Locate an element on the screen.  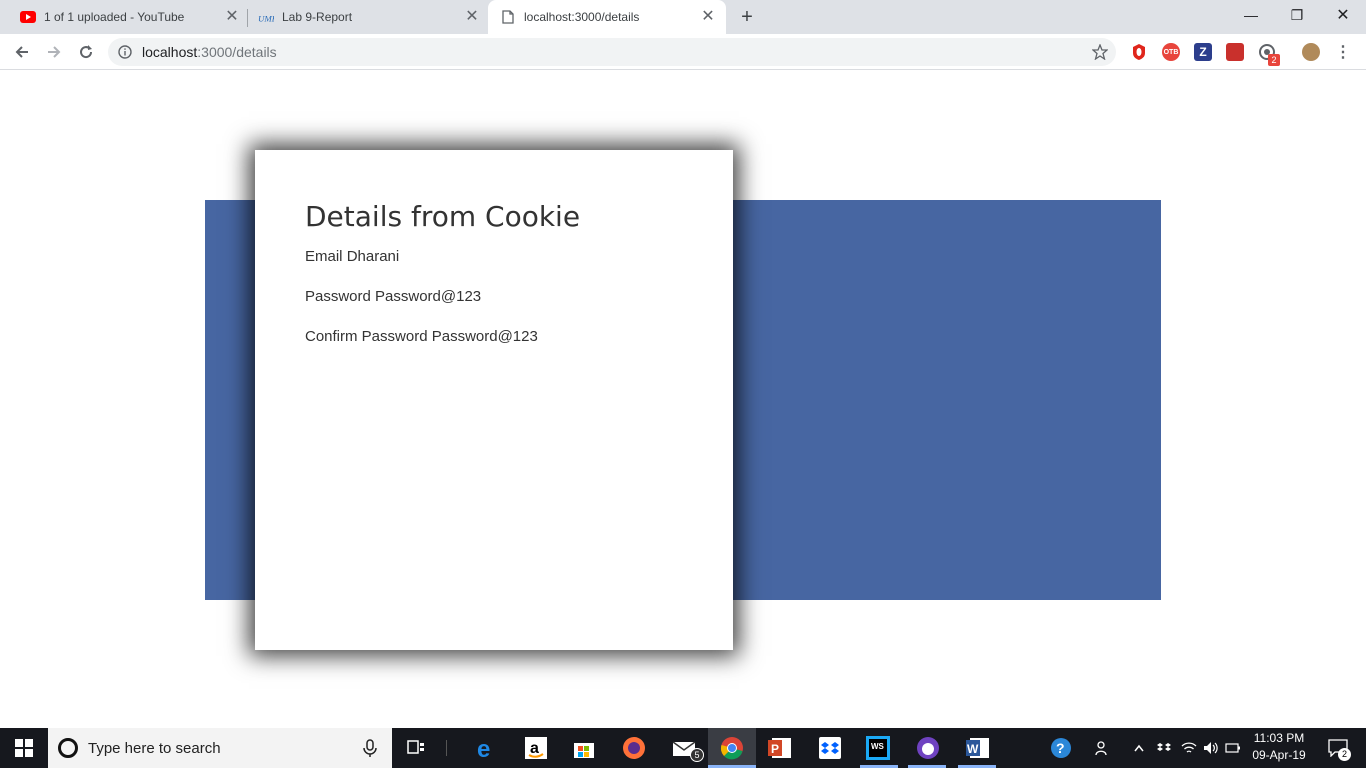
reload-icon is located at coordinates (86, 52).